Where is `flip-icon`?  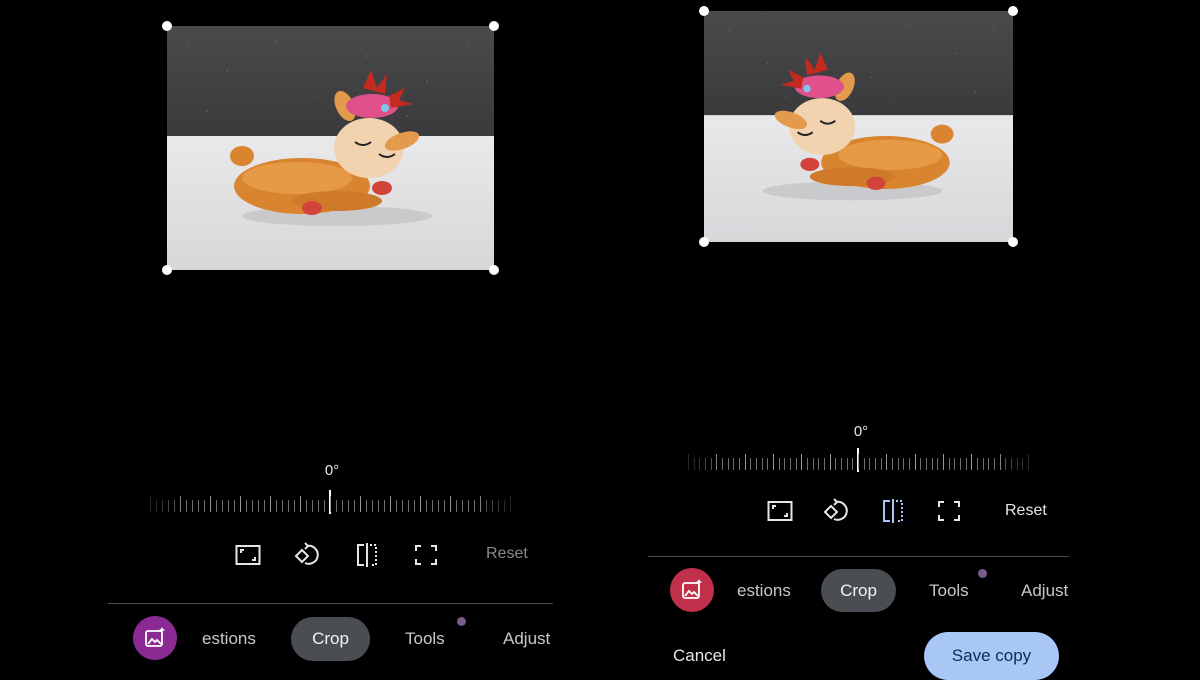
flip-icon is located at coordinates (367, 555).